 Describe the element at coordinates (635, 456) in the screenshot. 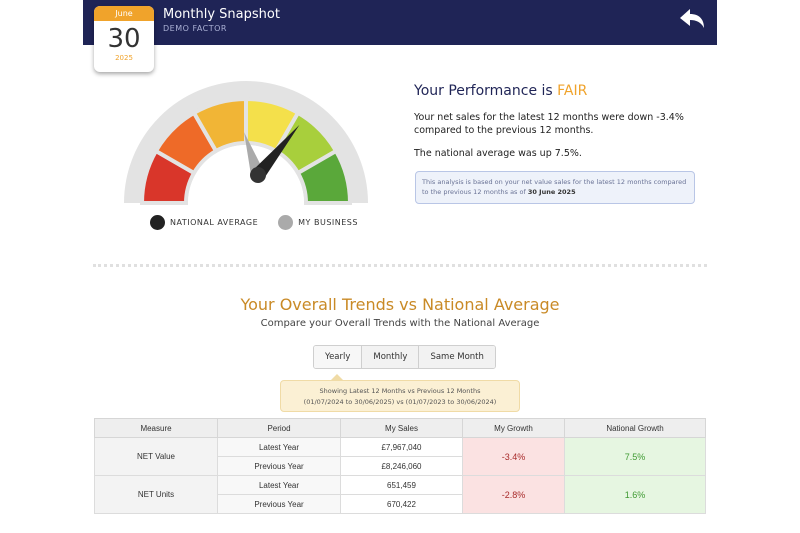

I see `national-growth-cell: 7.5%` at that location.